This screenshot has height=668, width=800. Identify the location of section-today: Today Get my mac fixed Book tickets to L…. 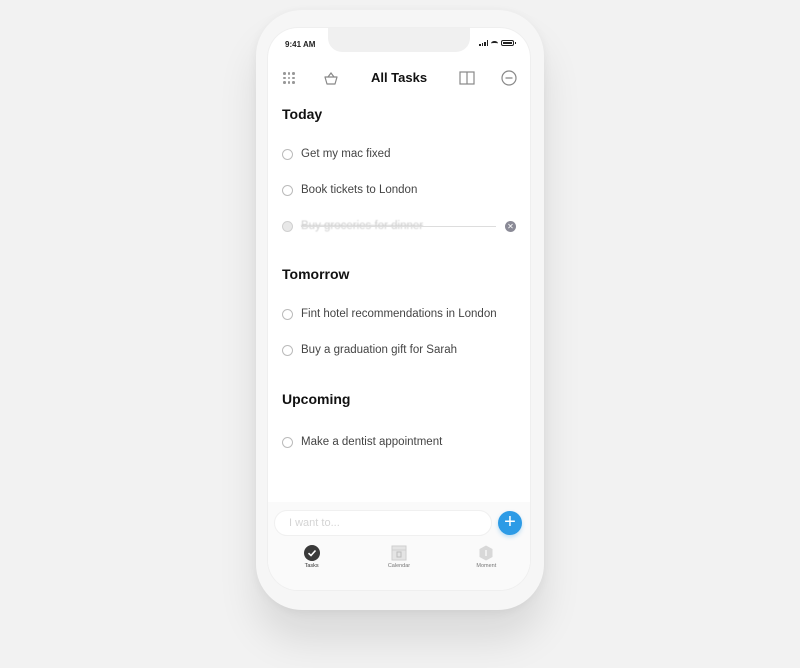
(399, 175).